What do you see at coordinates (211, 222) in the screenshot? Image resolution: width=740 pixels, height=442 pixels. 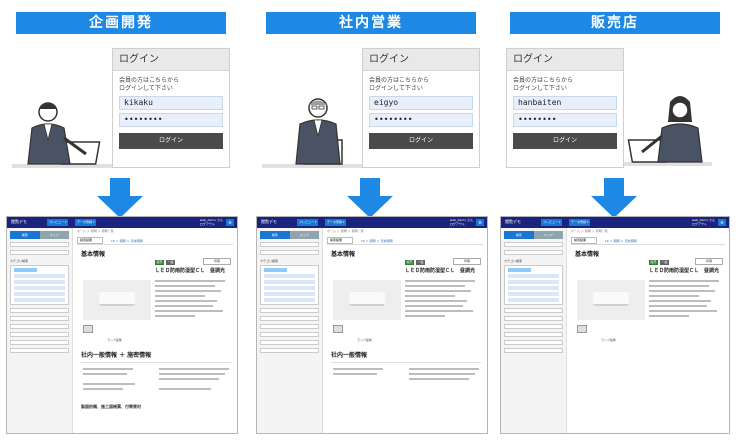 I see `user-info: web_demo さん ログアウト` at bounding box center [211, 222].